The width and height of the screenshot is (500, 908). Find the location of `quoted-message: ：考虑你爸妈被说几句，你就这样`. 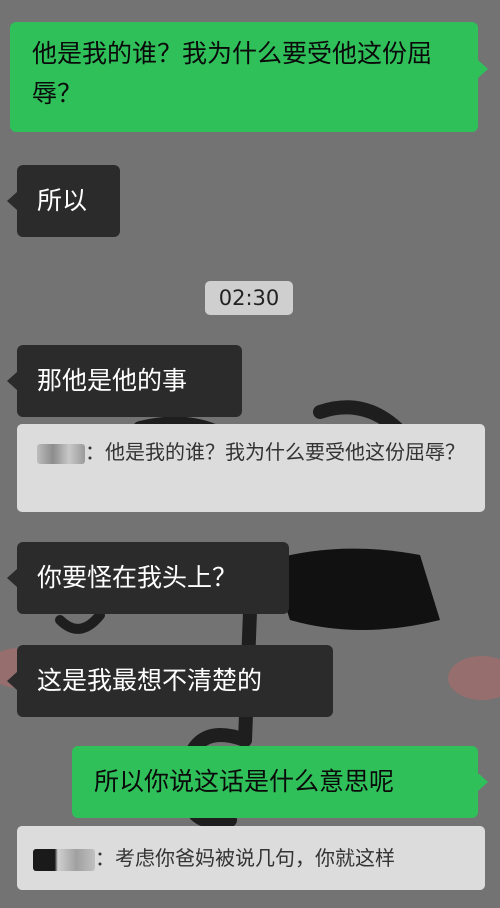

quoted-message: ：考虑你爸妈被说几句，你就这样 is located at coordinates (251, 858).